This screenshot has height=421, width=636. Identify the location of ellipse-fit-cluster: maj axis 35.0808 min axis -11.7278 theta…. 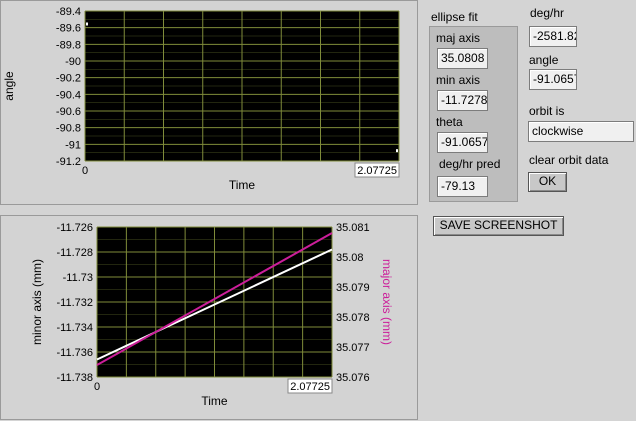
(473, 114).